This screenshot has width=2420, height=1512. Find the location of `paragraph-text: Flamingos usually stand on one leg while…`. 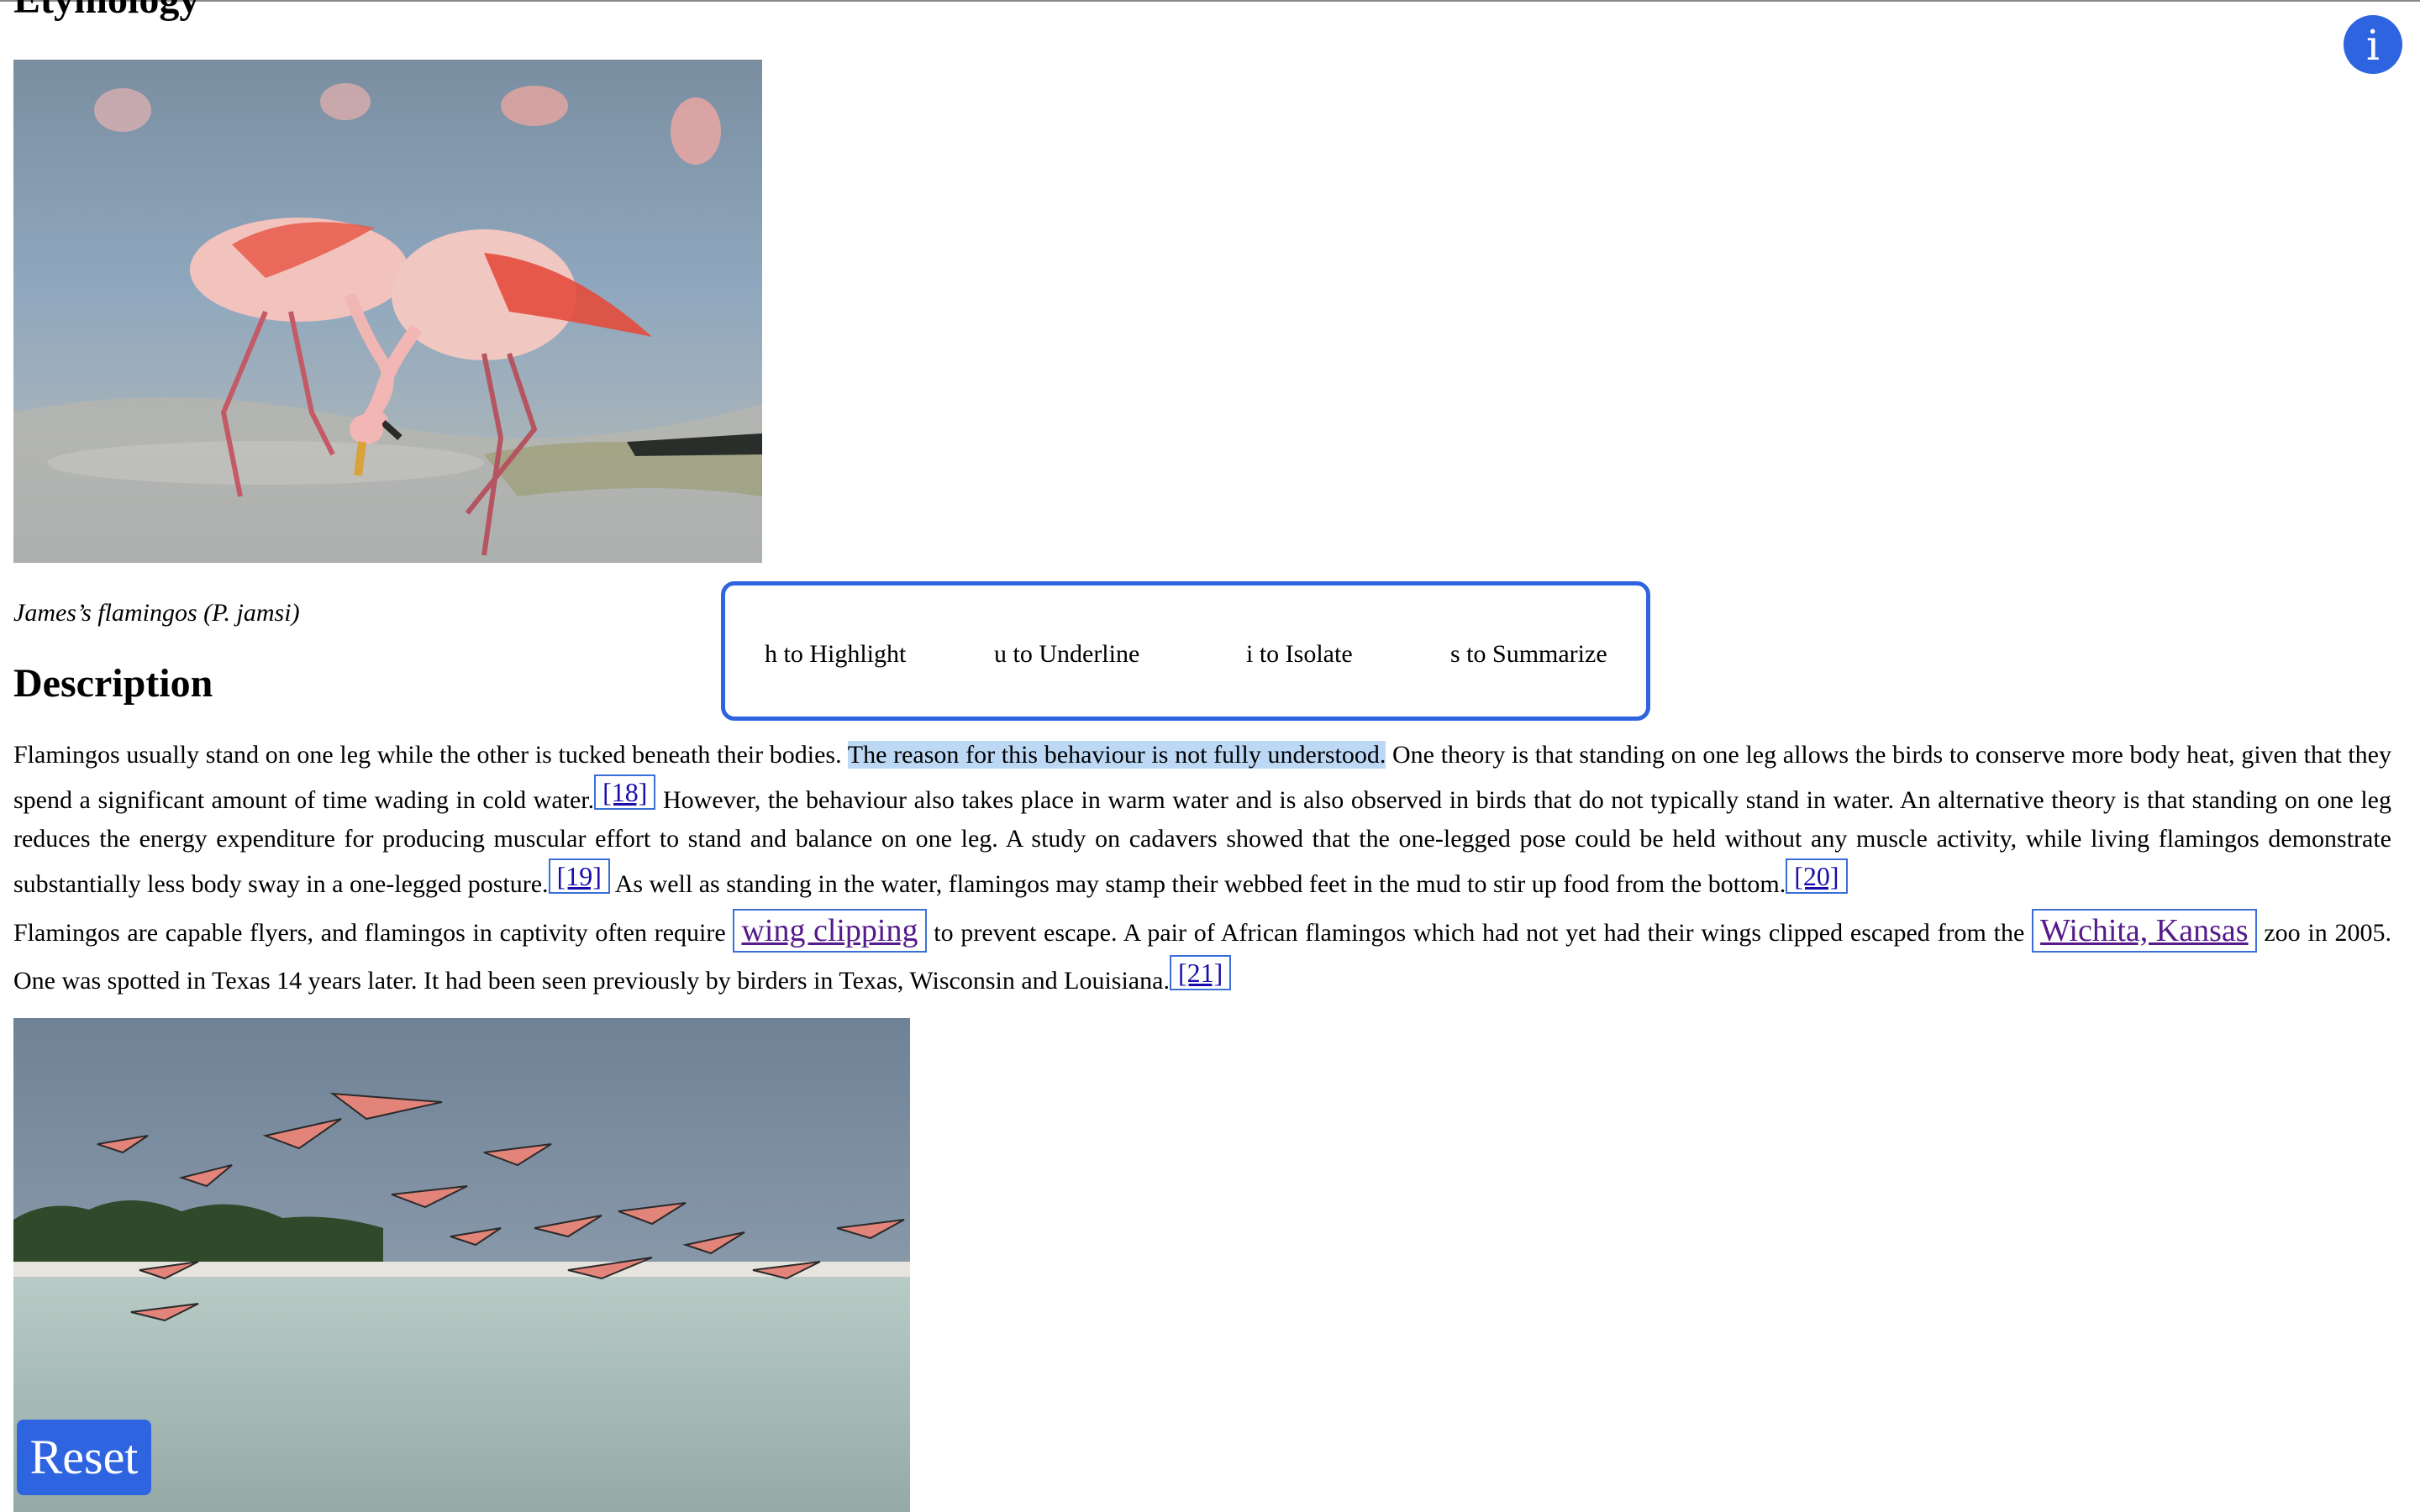

paragraph-text: Flamingos usually stand on one leg while… is located at coordinates (431, 755).